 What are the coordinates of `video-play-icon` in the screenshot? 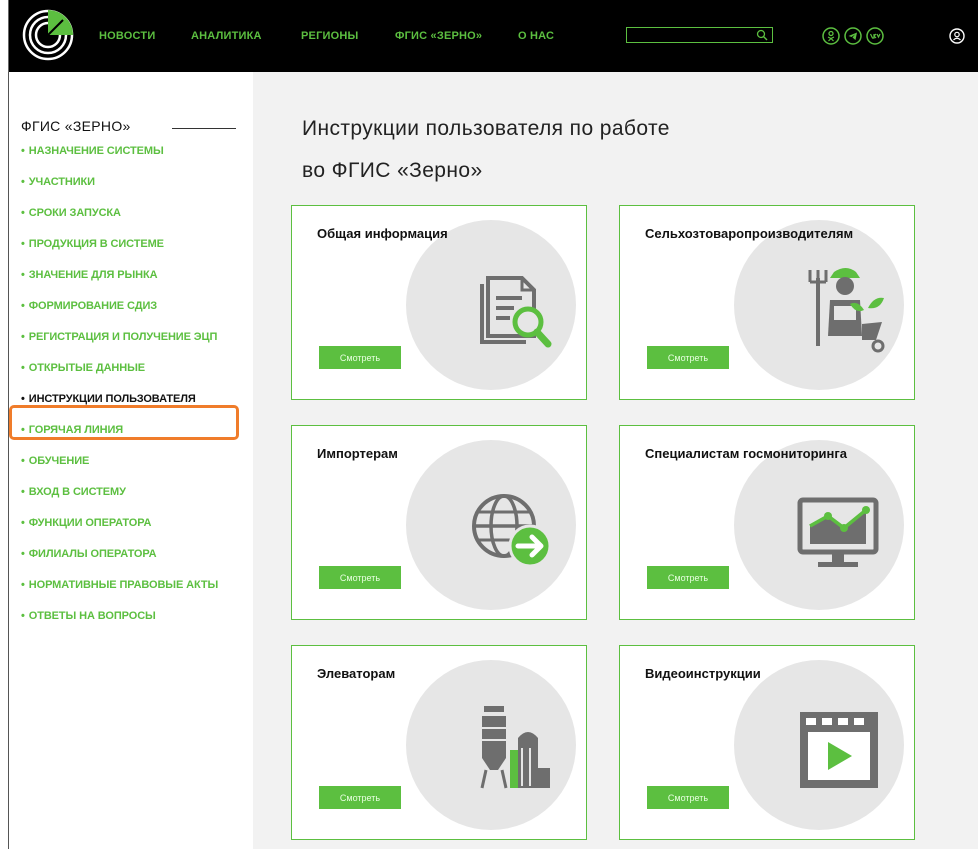 It's located at (839, 750).